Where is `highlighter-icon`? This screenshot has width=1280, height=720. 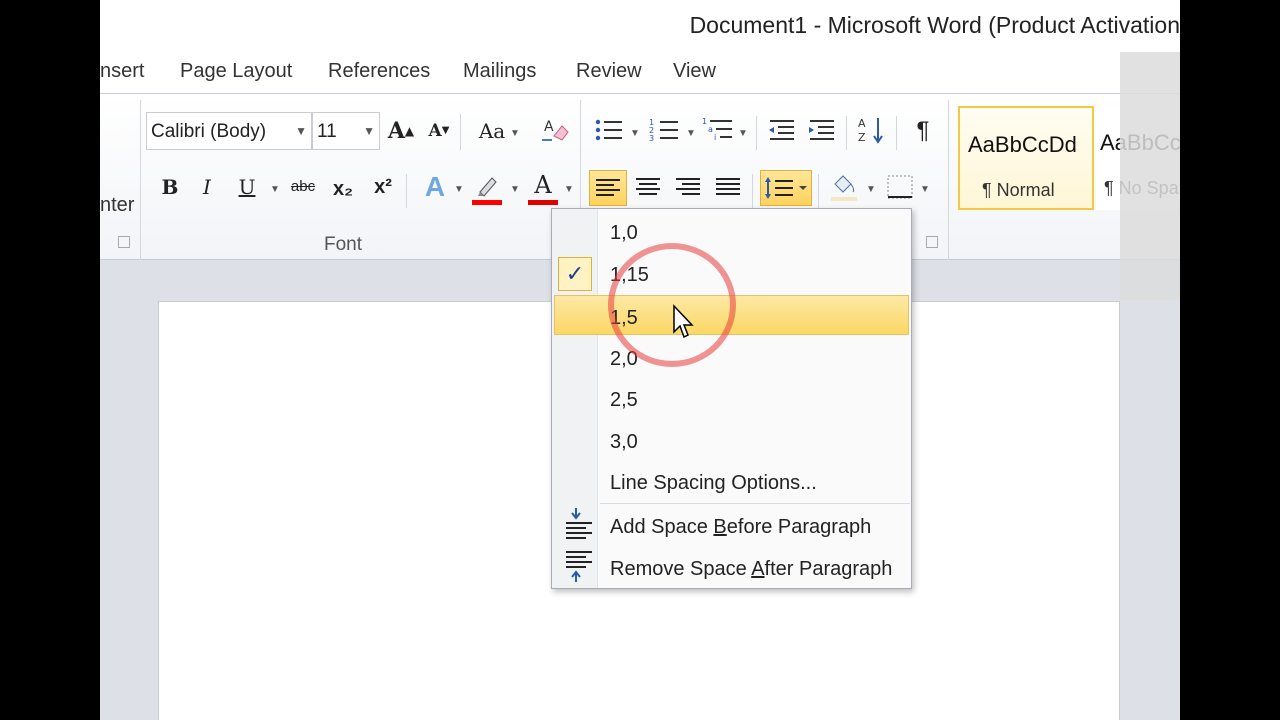
highlighter-icon is located at coordinates (487, 187).